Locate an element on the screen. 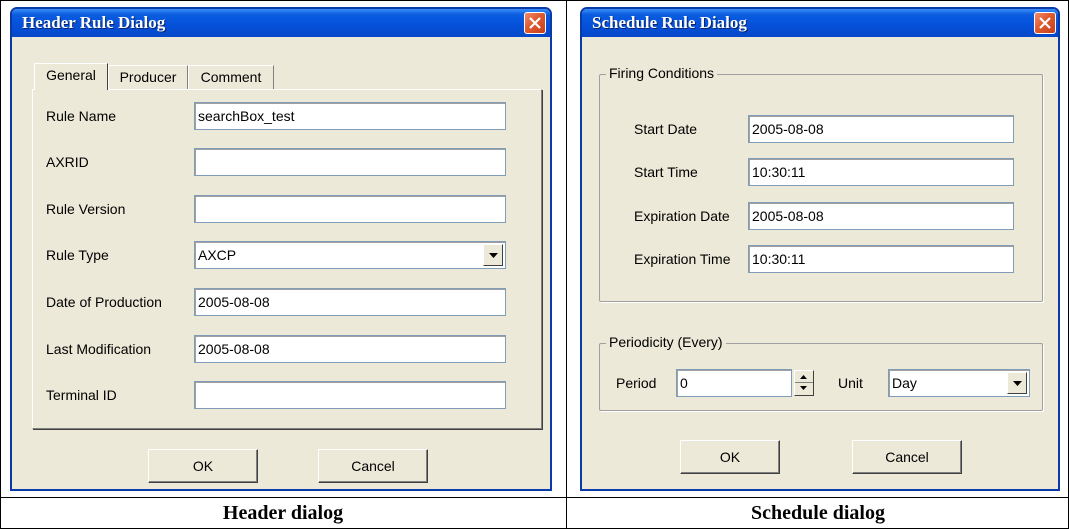 This screenshot has width=1069, height=529. rule-type-dropdown-button is located at coordinates (493, 255).